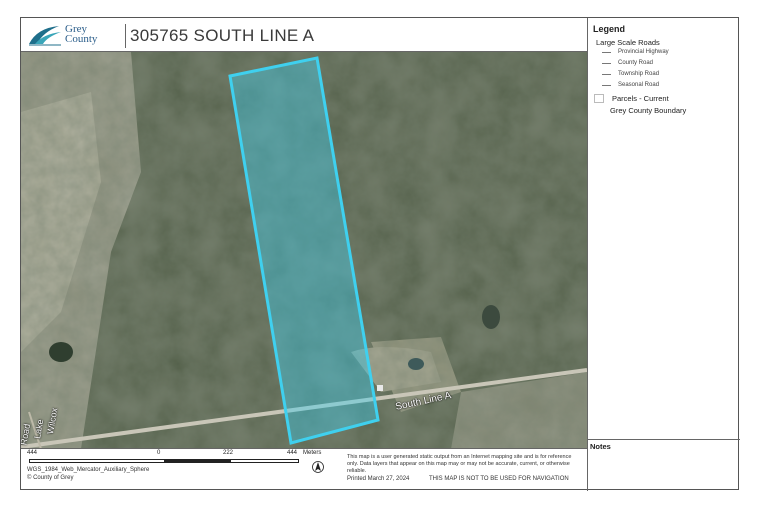 The height and width of the screenshot is (505, 760). I want to click on logo-swoosh-icon, so click(45, 36).